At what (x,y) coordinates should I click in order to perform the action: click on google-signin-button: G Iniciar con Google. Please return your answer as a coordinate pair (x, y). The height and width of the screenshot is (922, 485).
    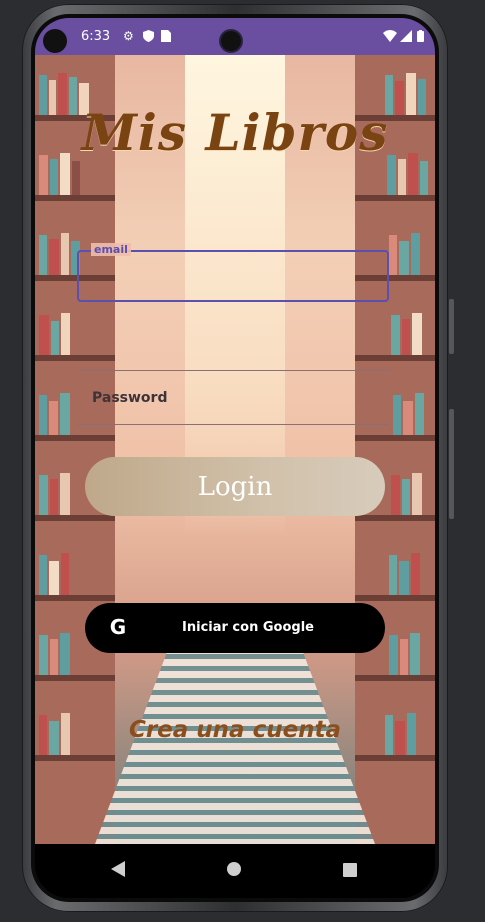
    Looking at the image, I should click on (235, 628).